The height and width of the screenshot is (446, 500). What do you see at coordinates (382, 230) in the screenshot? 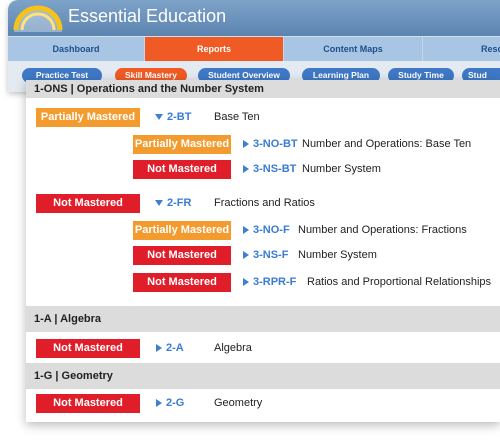
I see `skill-name: Number and Operations: Fractions` at bounding box center [382, 230].